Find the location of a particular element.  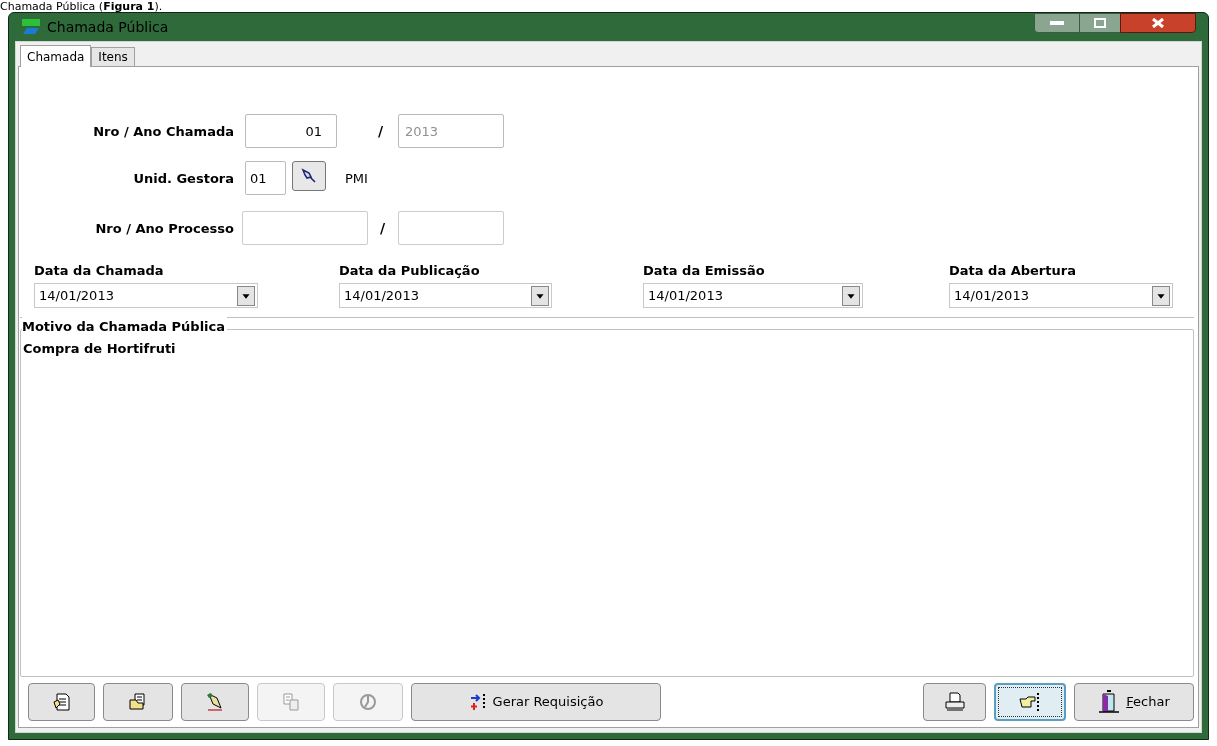

close-button is located at coordinates (1158, 23).